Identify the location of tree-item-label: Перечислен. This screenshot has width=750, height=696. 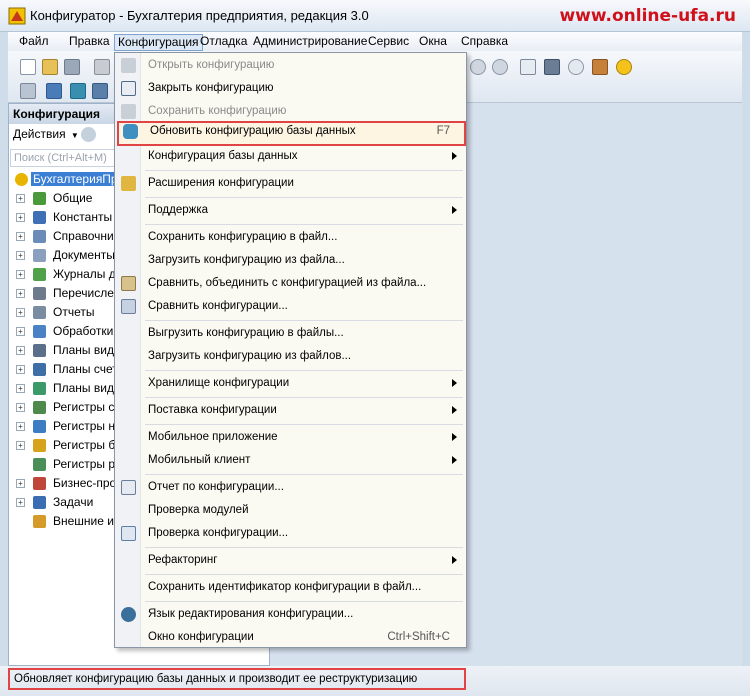
(87, 293).